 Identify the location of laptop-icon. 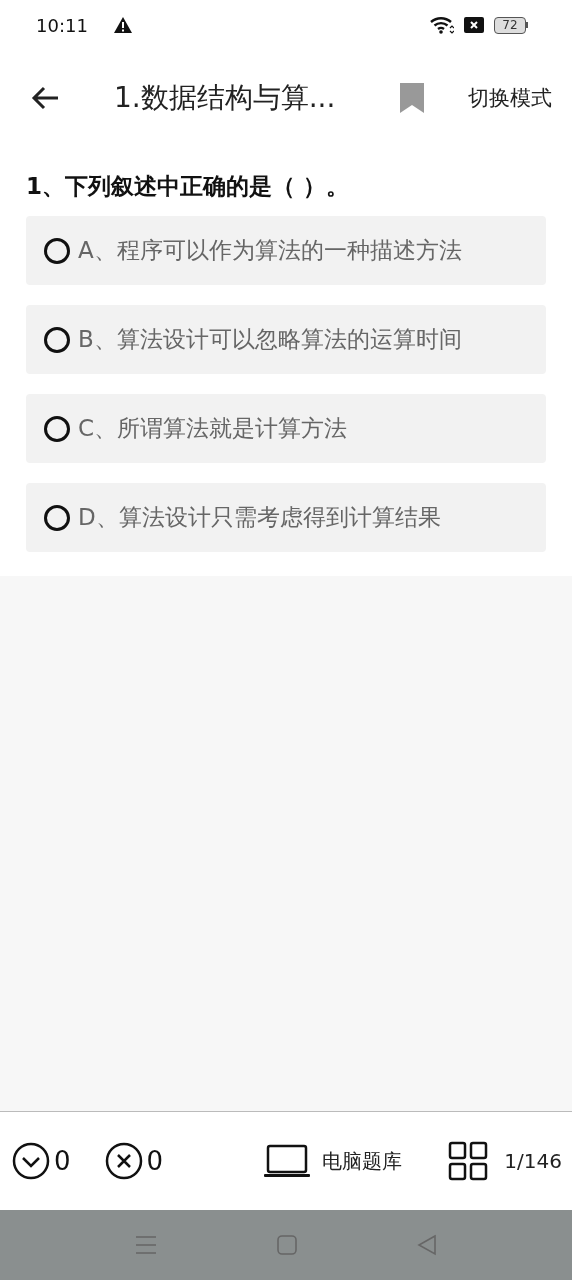
(287, 1161).